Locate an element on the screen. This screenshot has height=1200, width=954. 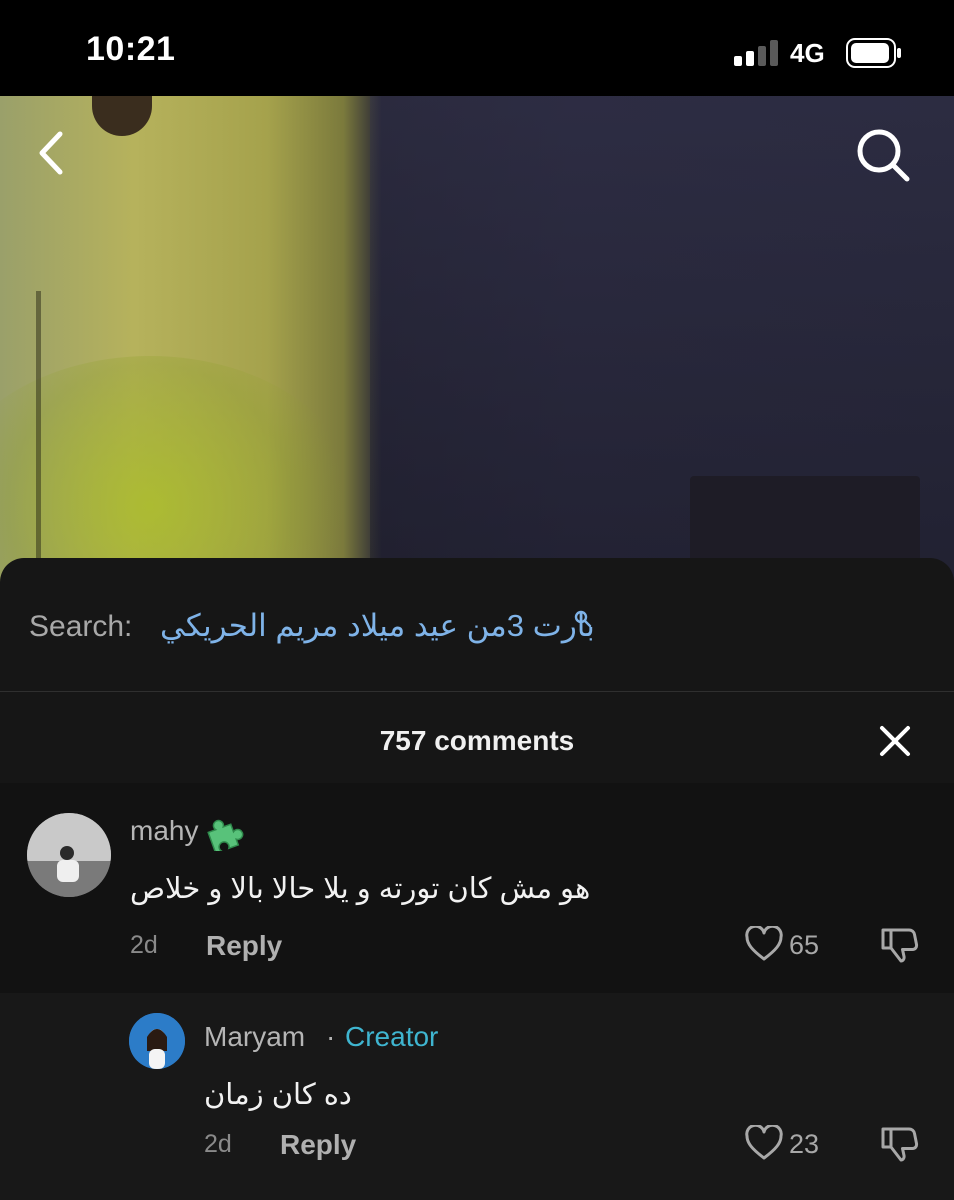
battery-icon is located at coordinates (873, 53).